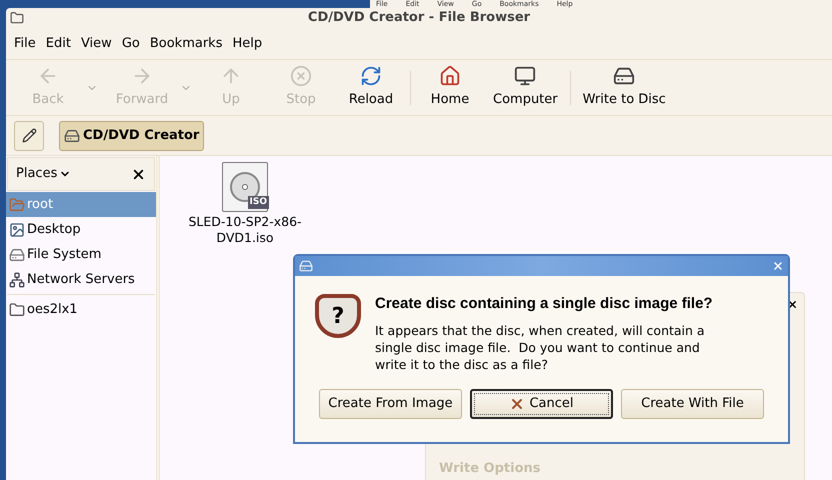  Describe the element at coordinates (247, 44) in the screenshot. I see `menu-item: Help` at that location.